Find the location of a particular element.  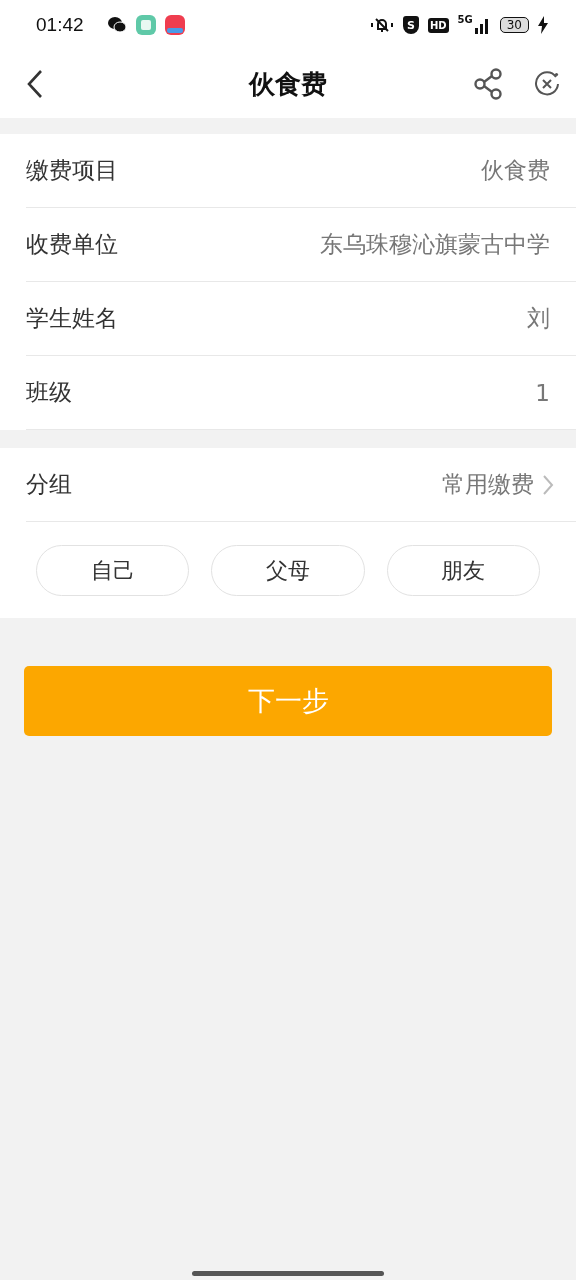

group-chip: 父母 is located at coordinates (288, 570).